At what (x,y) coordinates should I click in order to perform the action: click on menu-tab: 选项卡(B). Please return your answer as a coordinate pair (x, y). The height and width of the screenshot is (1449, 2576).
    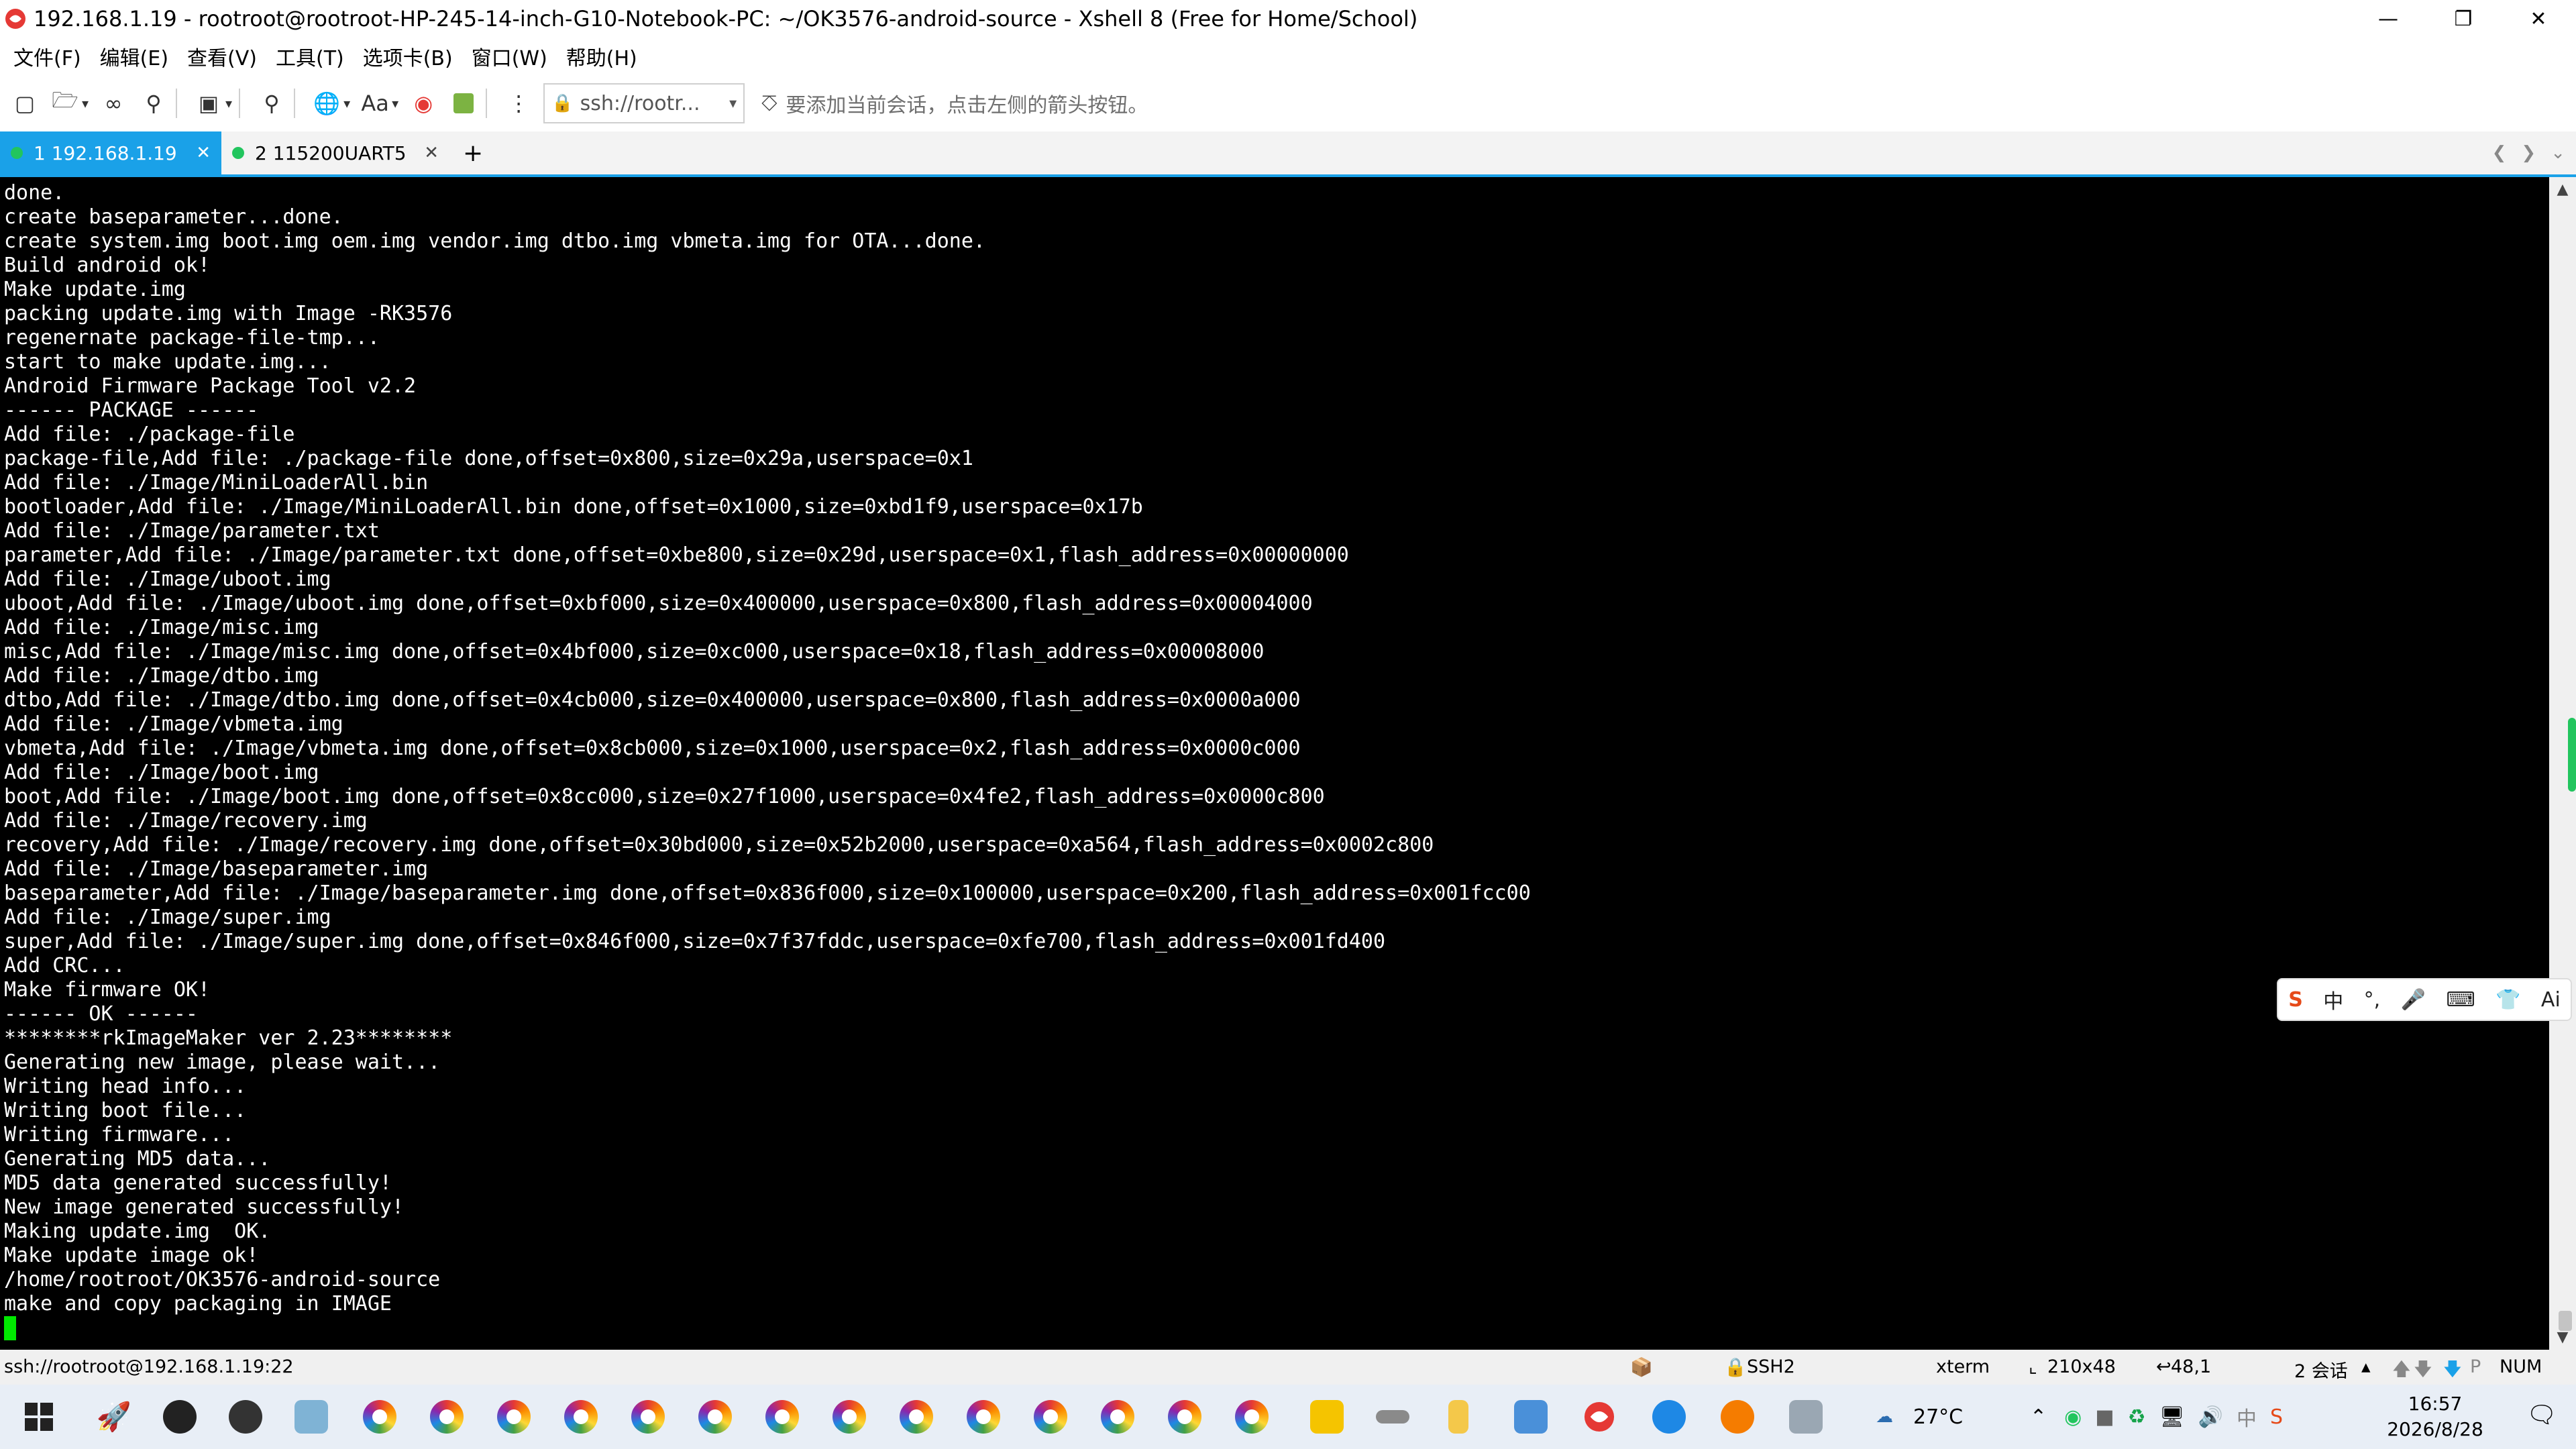
    Looking at the image, I should click on (408, 56).